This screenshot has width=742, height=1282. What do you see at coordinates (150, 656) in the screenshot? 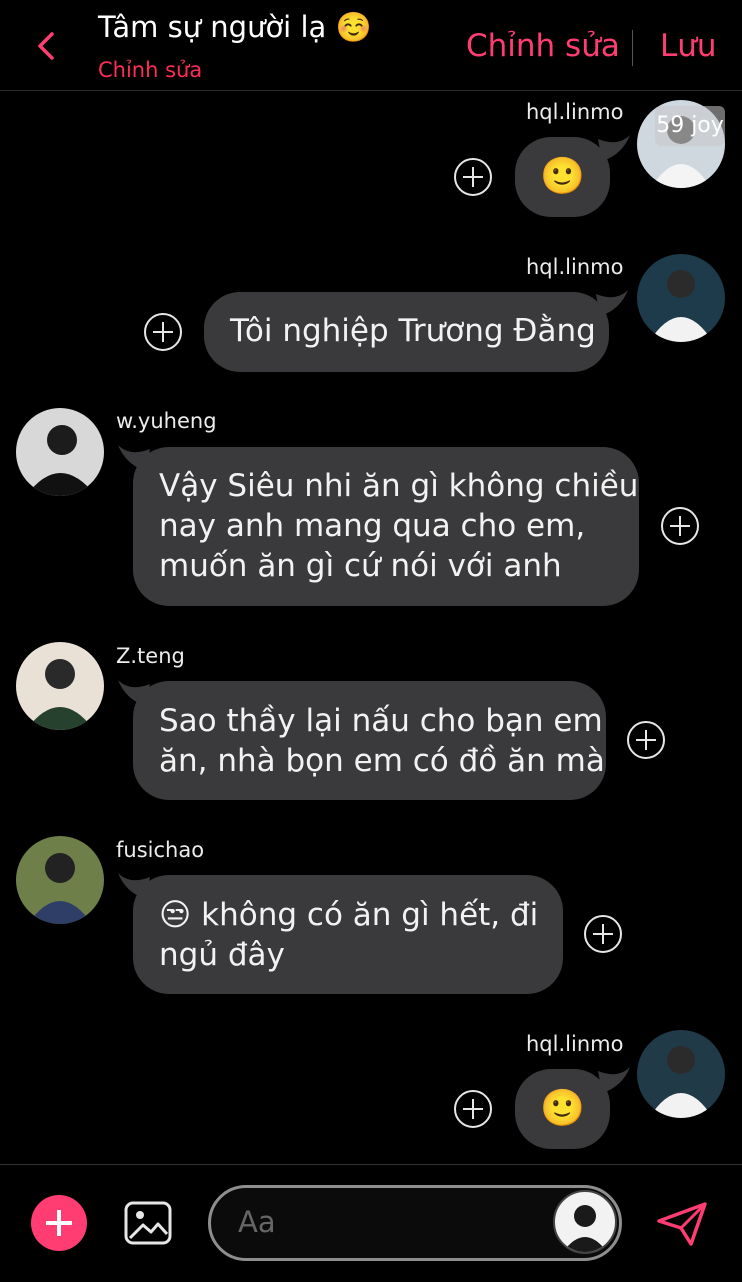
I see `sender-name: Z.teng` at bounding box center [150, 656].